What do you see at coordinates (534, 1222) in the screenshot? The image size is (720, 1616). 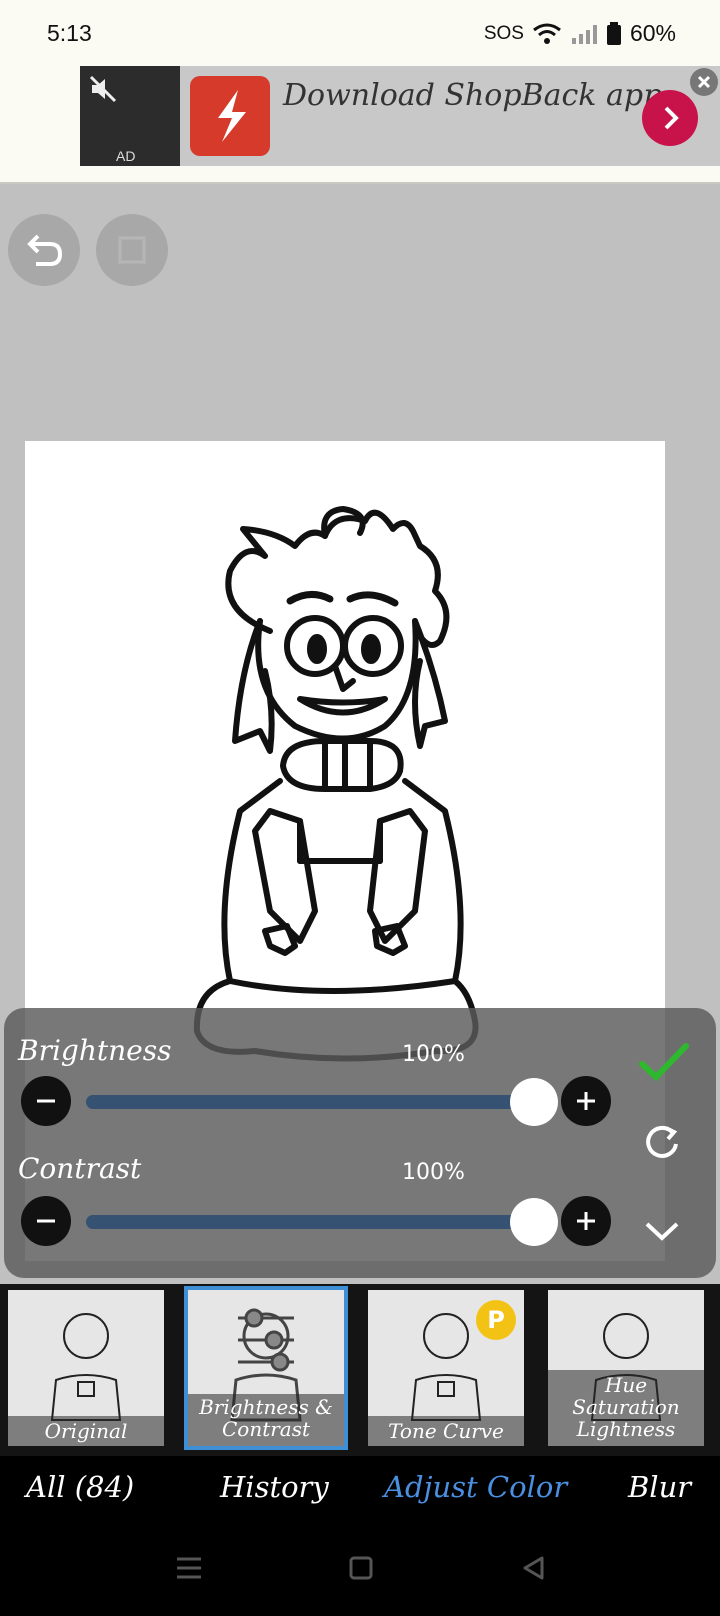 I see `contrast-slider-thumb` at bounding box center [534, 1222].